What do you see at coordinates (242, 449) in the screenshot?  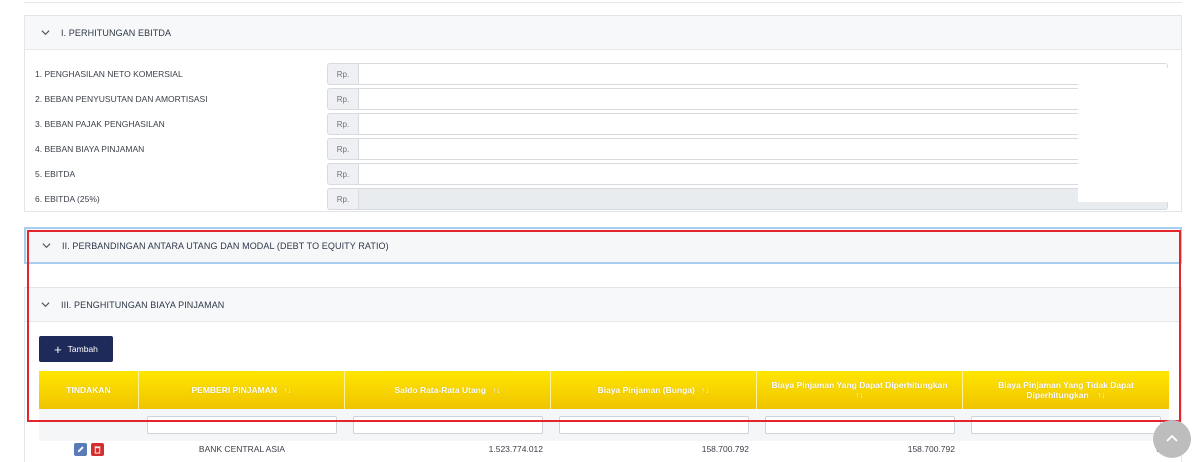 I see `cell-pemberi-pinjaman: BANK CENTRAL ASIA` at bounding box center [242, 449].